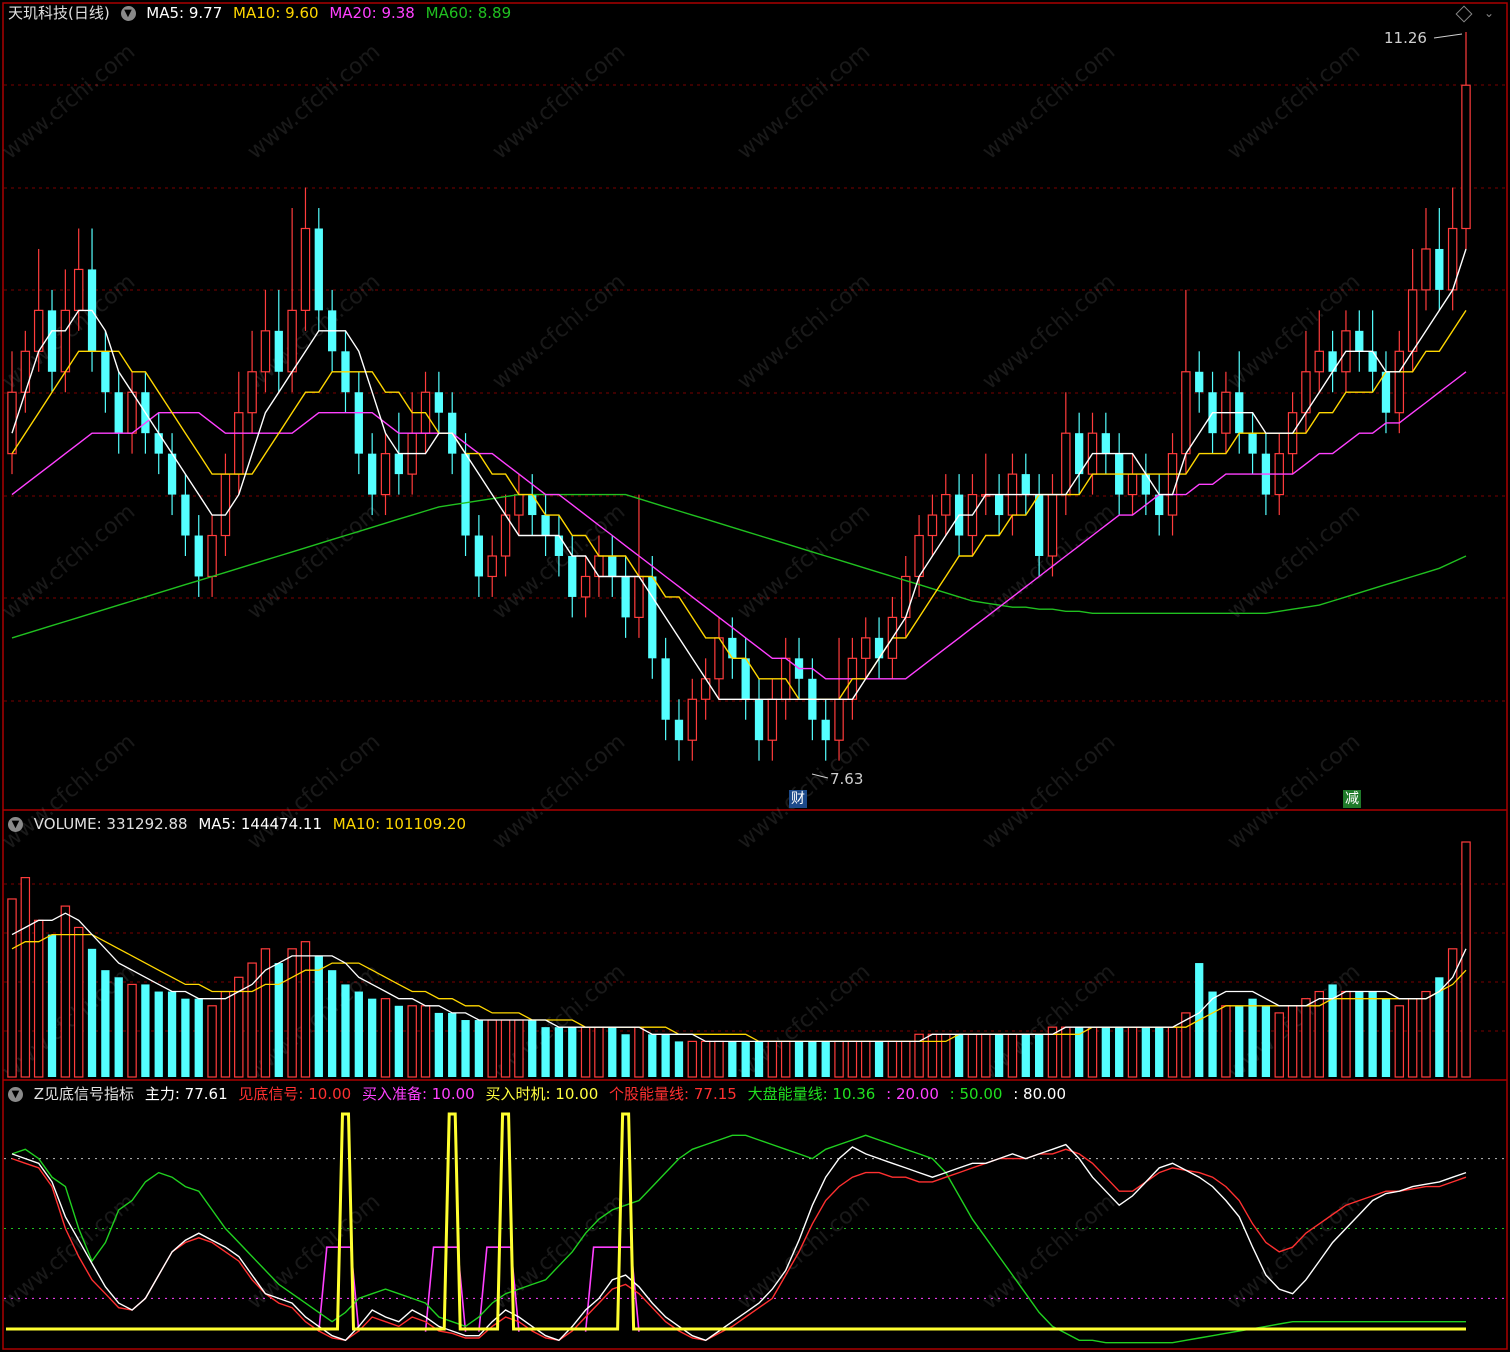 The width and height of the screenshot is (1510, 1352). I want to click on main-force-label: 主力: 77.61, so click(186, 1094).